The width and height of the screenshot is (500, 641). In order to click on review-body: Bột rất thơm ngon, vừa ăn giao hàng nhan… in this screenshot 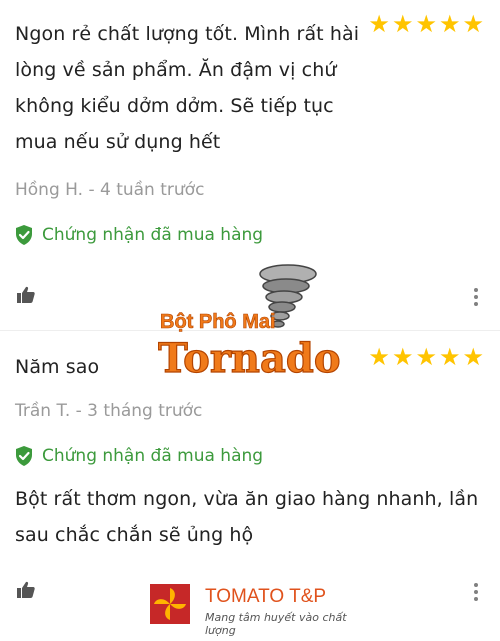, I will do `click(247, 517)`.